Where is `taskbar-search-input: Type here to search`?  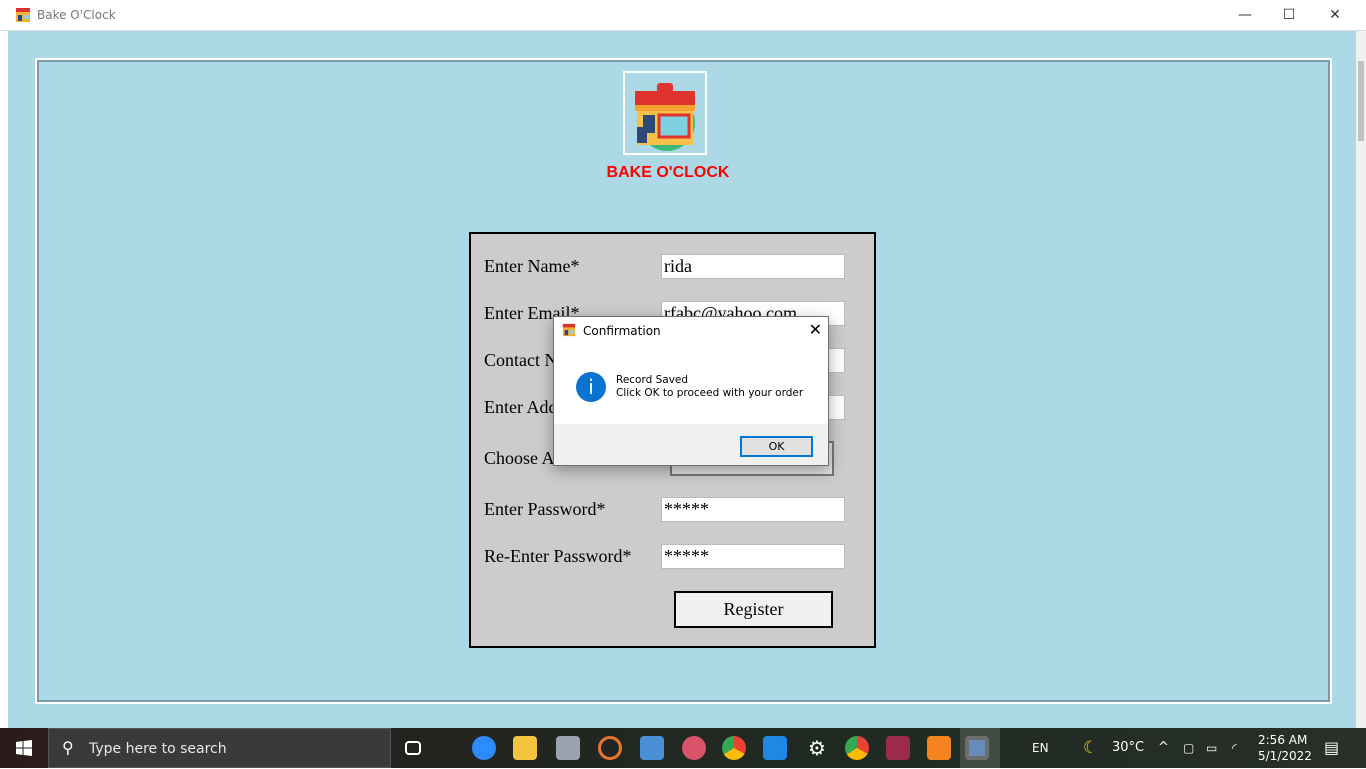
taskbar-search-input: Type here to search is located at coordinates (219, 748).